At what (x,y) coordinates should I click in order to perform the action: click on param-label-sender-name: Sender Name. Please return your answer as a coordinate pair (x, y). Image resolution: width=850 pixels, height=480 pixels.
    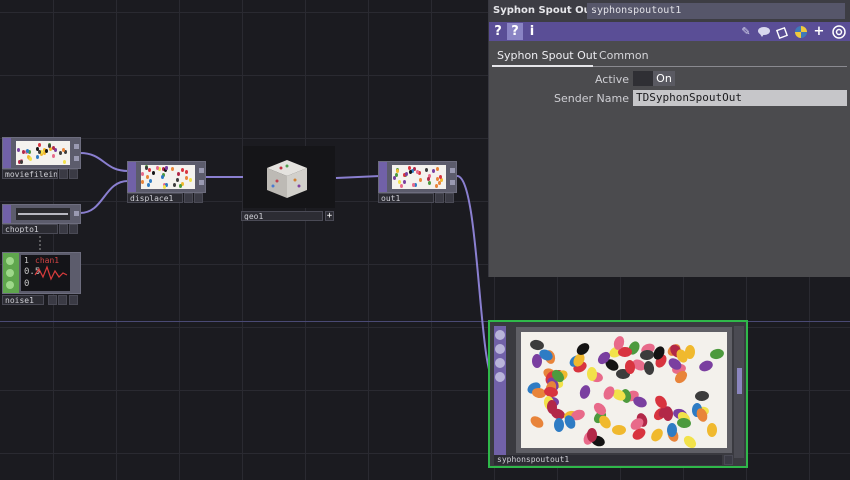
    Looking at the image, I should click on (591, 98).